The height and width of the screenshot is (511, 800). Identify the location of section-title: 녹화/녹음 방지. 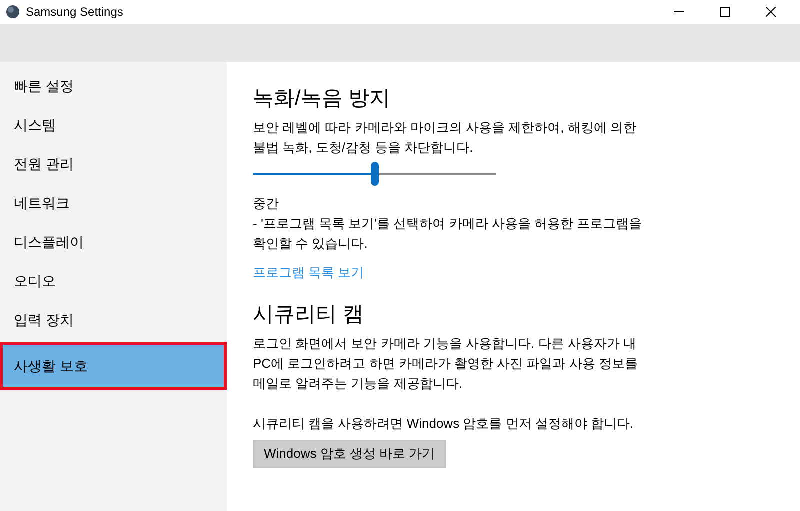
(322, 99).